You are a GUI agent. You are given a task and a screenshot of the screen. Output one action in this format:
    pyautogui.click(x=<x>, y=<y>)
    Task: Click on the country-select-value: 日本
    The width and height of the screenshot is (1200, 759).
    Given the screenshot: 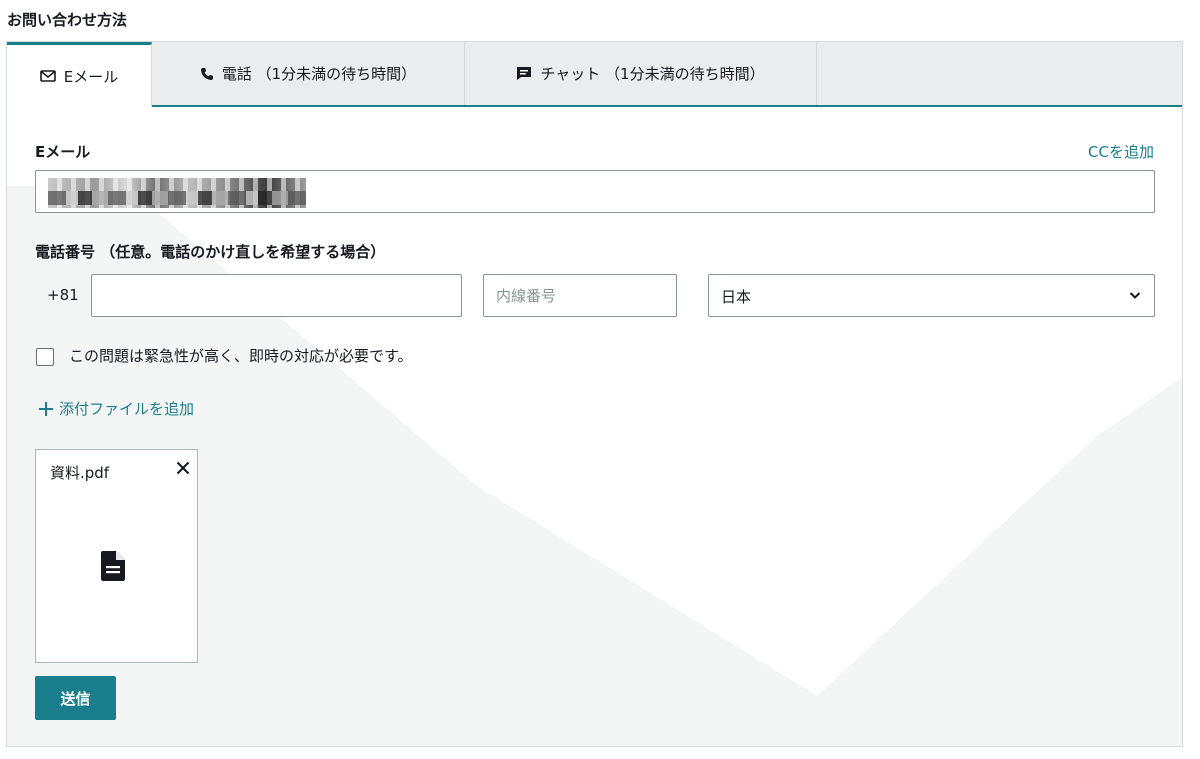 What is the action you would take?
    pyautogui.click(x=736, y=297)
    